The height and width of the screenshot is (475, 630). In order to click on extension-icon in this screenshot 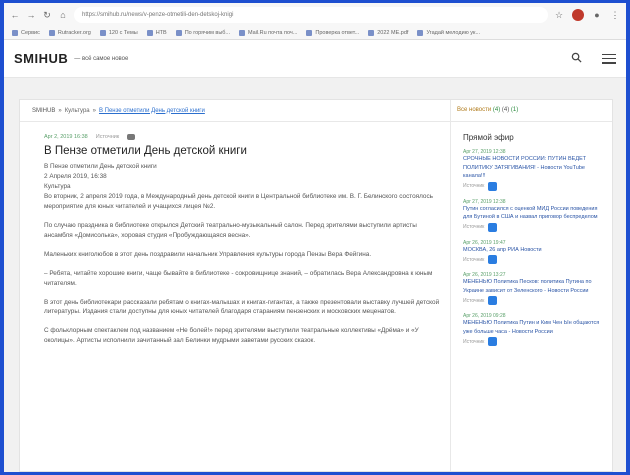, I will do `click(578, 15)`.